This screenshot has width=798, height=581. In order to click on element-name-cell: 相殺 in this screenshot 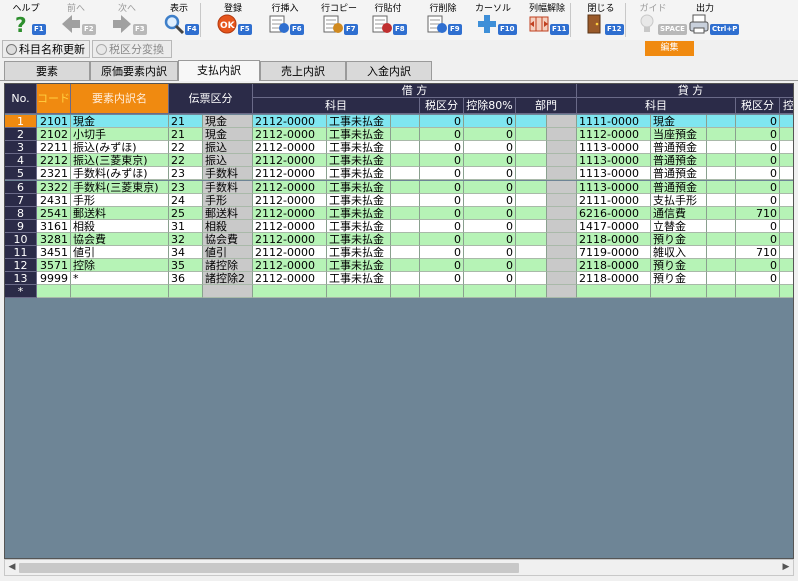, I will do `click(120, 226)`.